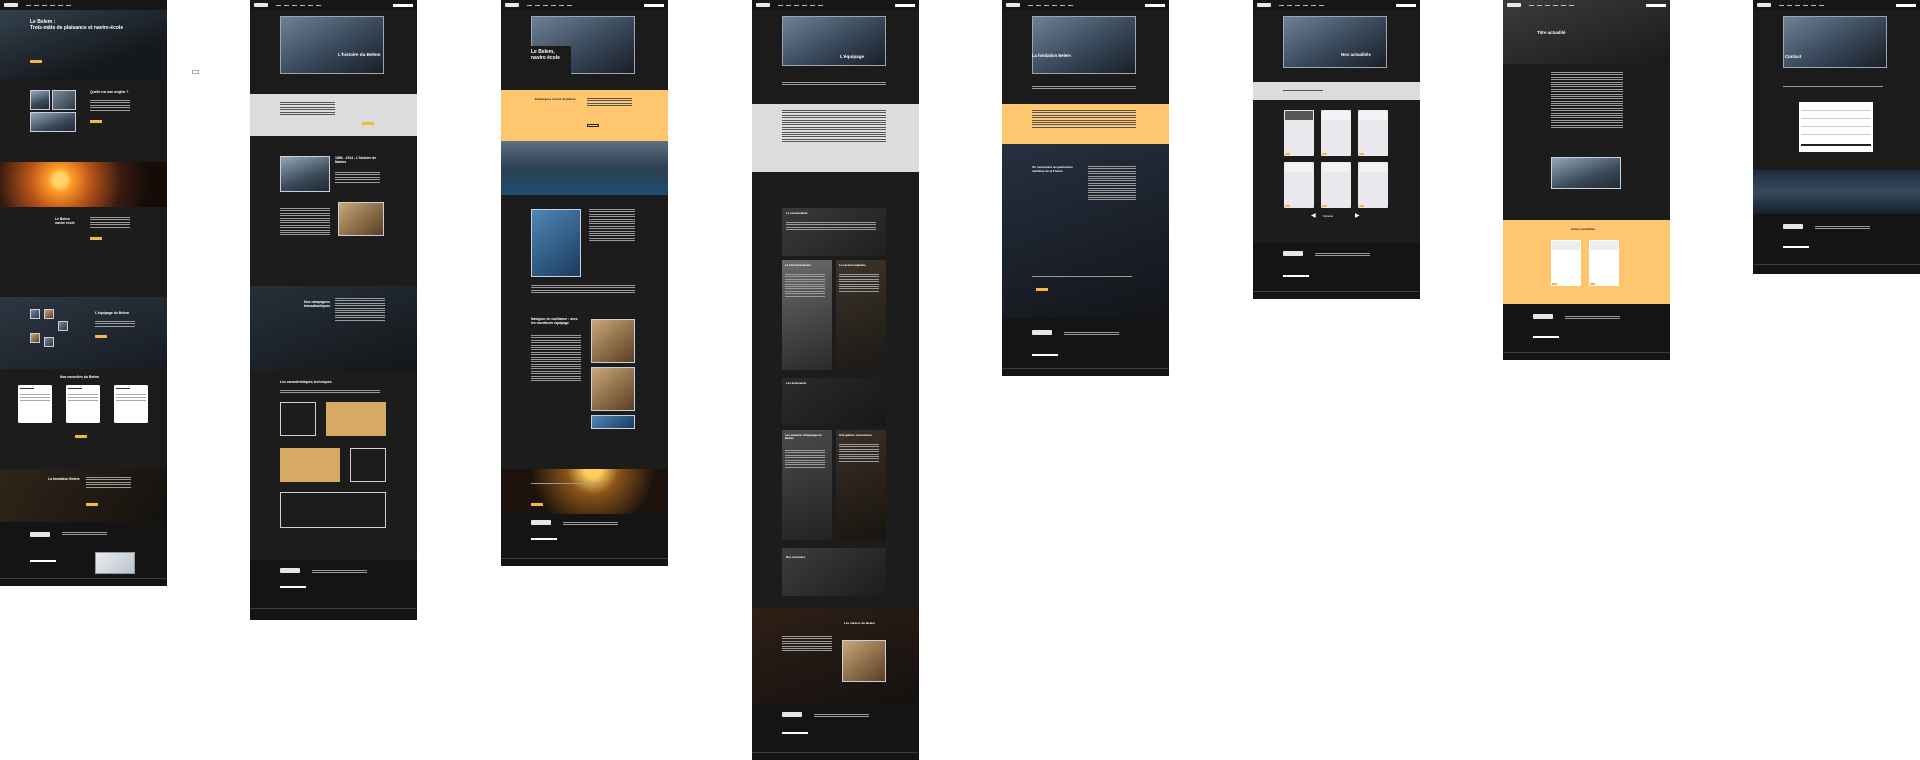  Describe the element at coordinates (1836, 127) in the screenshot. I see `contact-form` at that location.